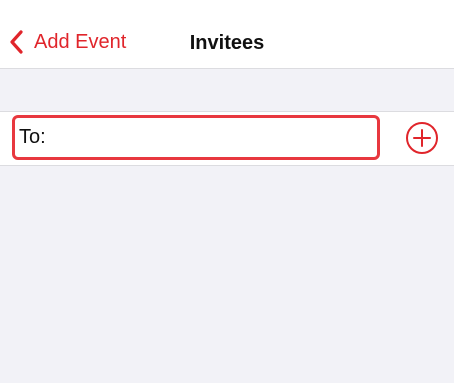 Image resolution: width=454 pixels, height=383 pixels. I want to click on chevron-left-icon, so click(17, 42).